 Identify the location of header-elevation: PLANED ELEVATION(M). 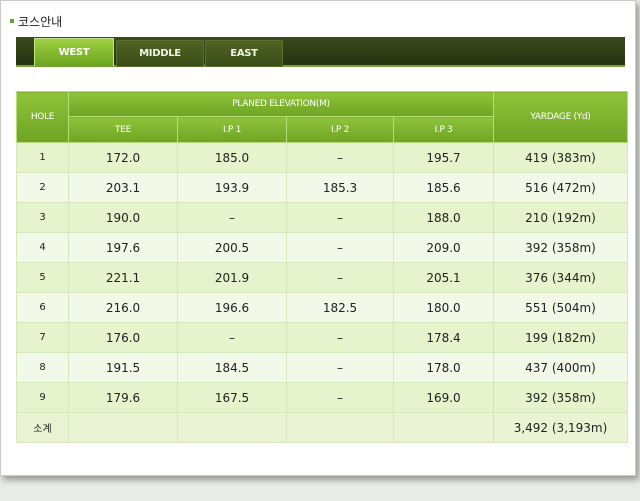
(281, 104).